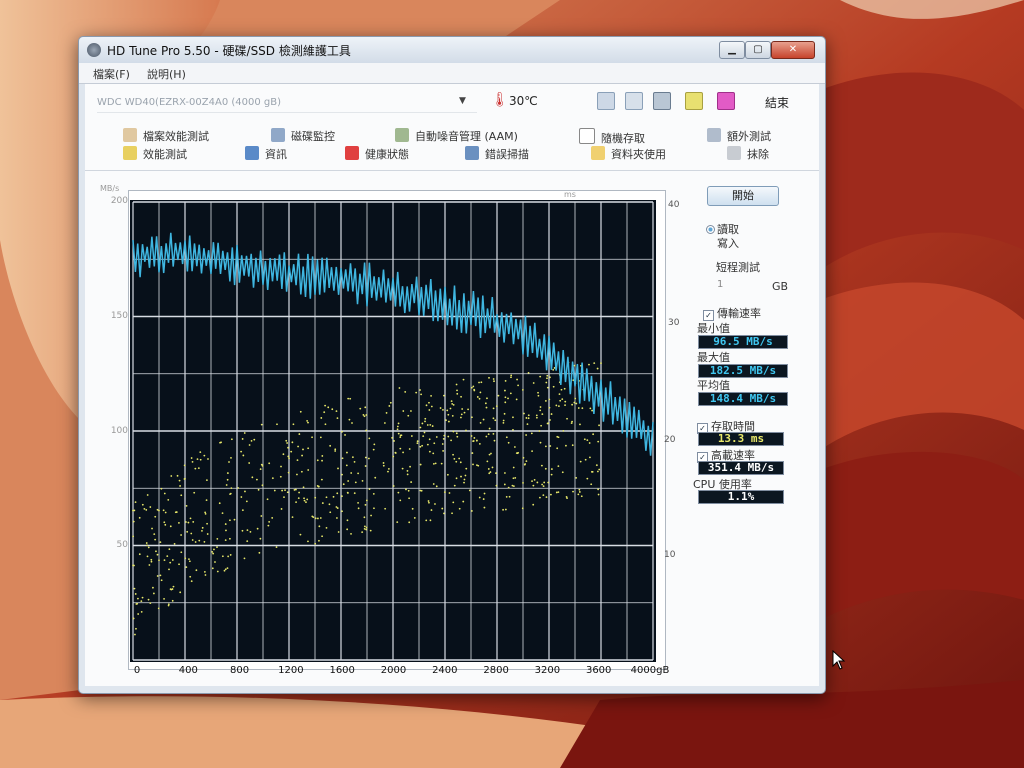 Image resolution: width=1024 pixels, height=768 pixels. What do you see at coordinates (500, 100) in the screenshot?
I see `thermometer-icon: 🌡` at bounding box center [500, 100].